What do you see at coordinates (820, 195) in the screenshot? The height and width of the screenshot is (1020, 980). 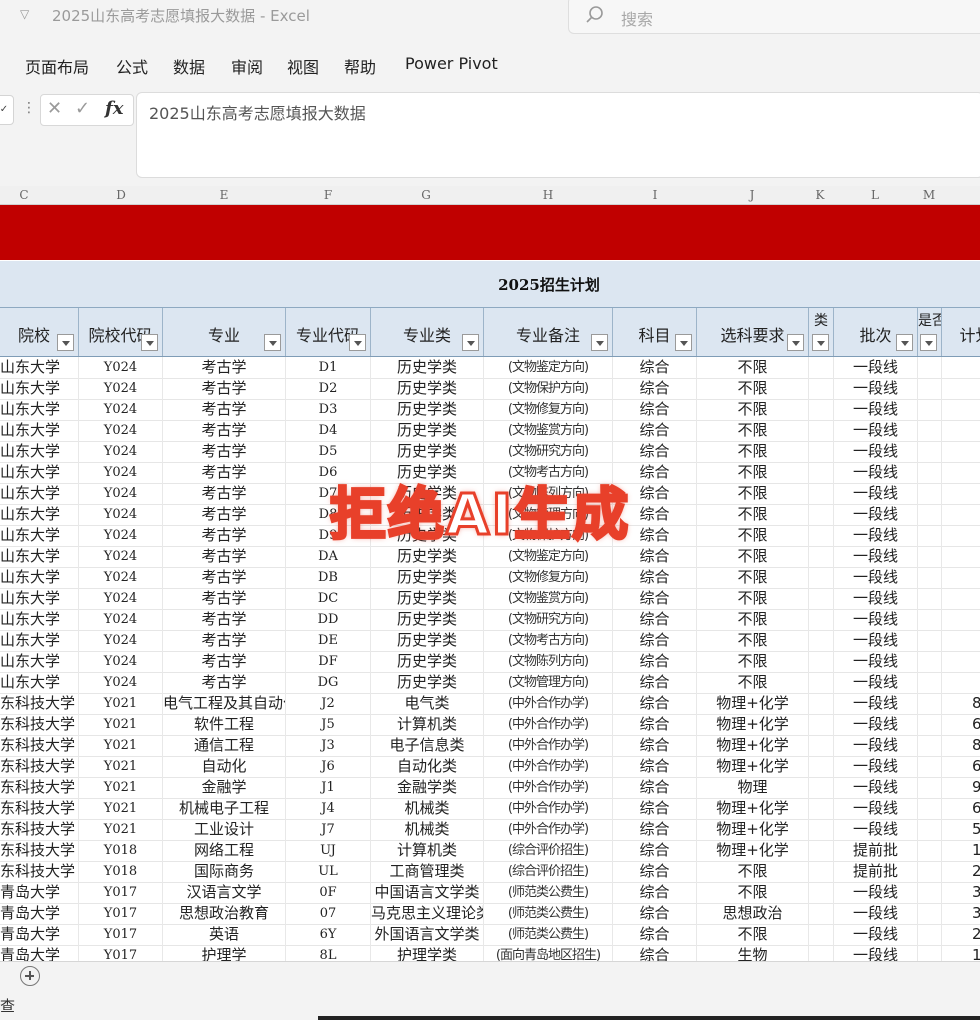 I see `column-letter-k: K` at bounding box center [820, 195].